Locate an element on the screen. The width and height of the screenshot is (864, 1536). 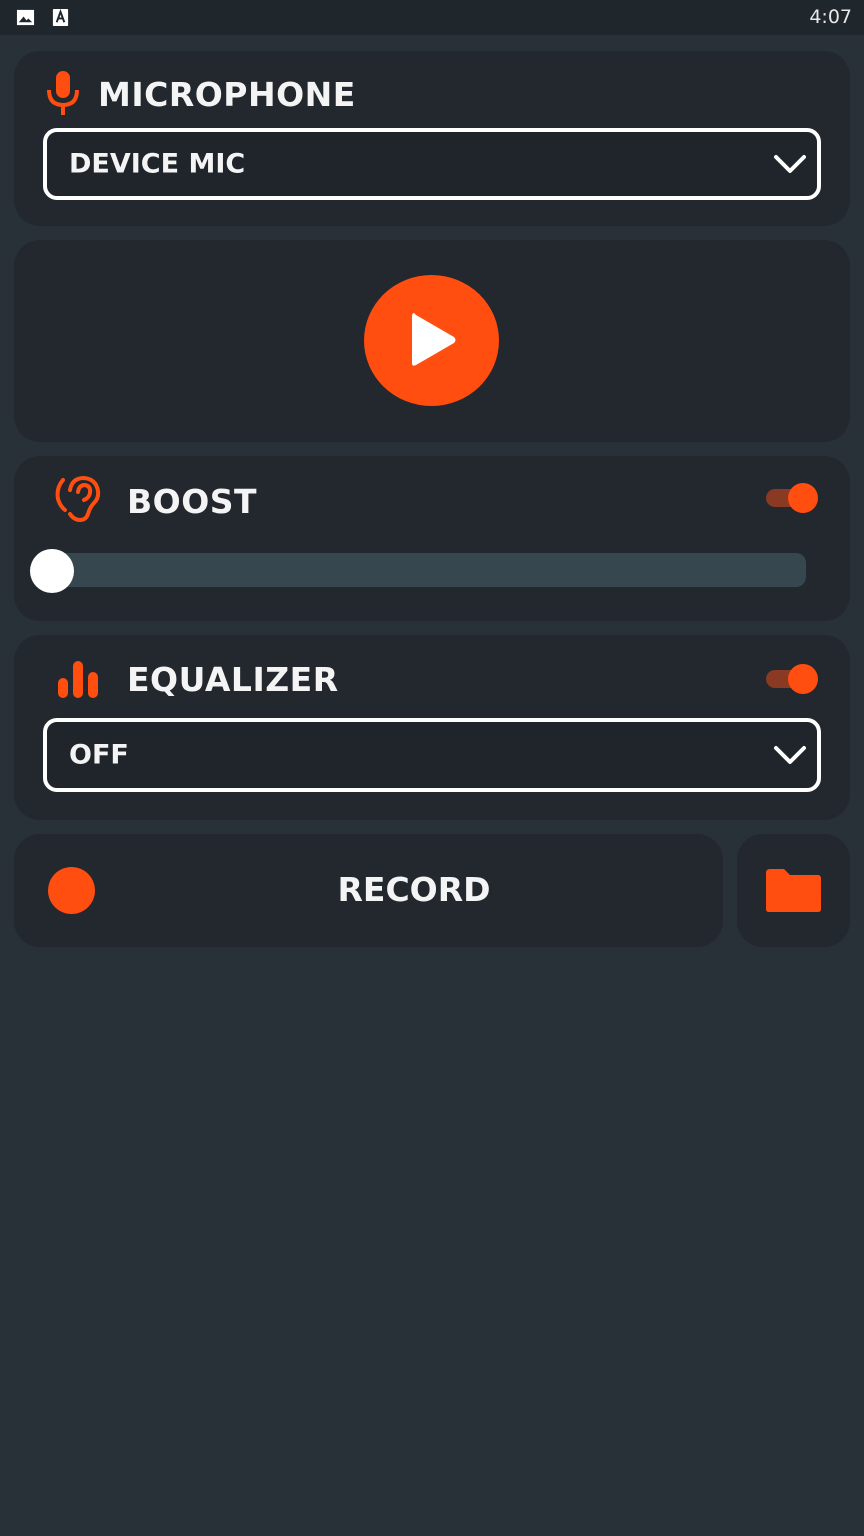
slider-thumb is located at coordinates (52, 571).